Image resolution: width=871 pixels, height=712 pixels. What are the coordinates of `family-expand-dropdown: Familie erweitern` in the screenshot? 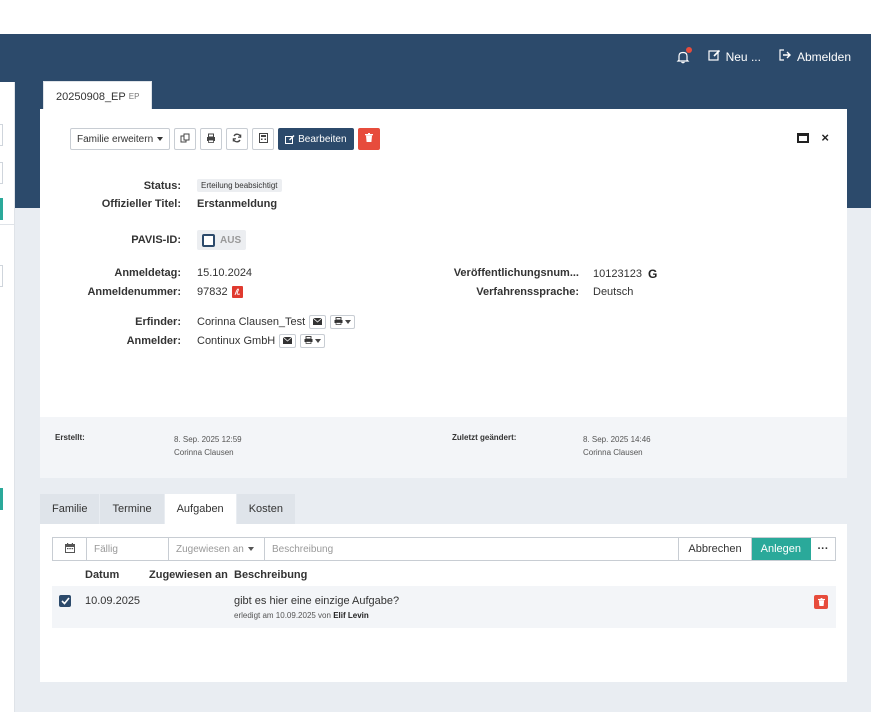 It's located at (120, 139).